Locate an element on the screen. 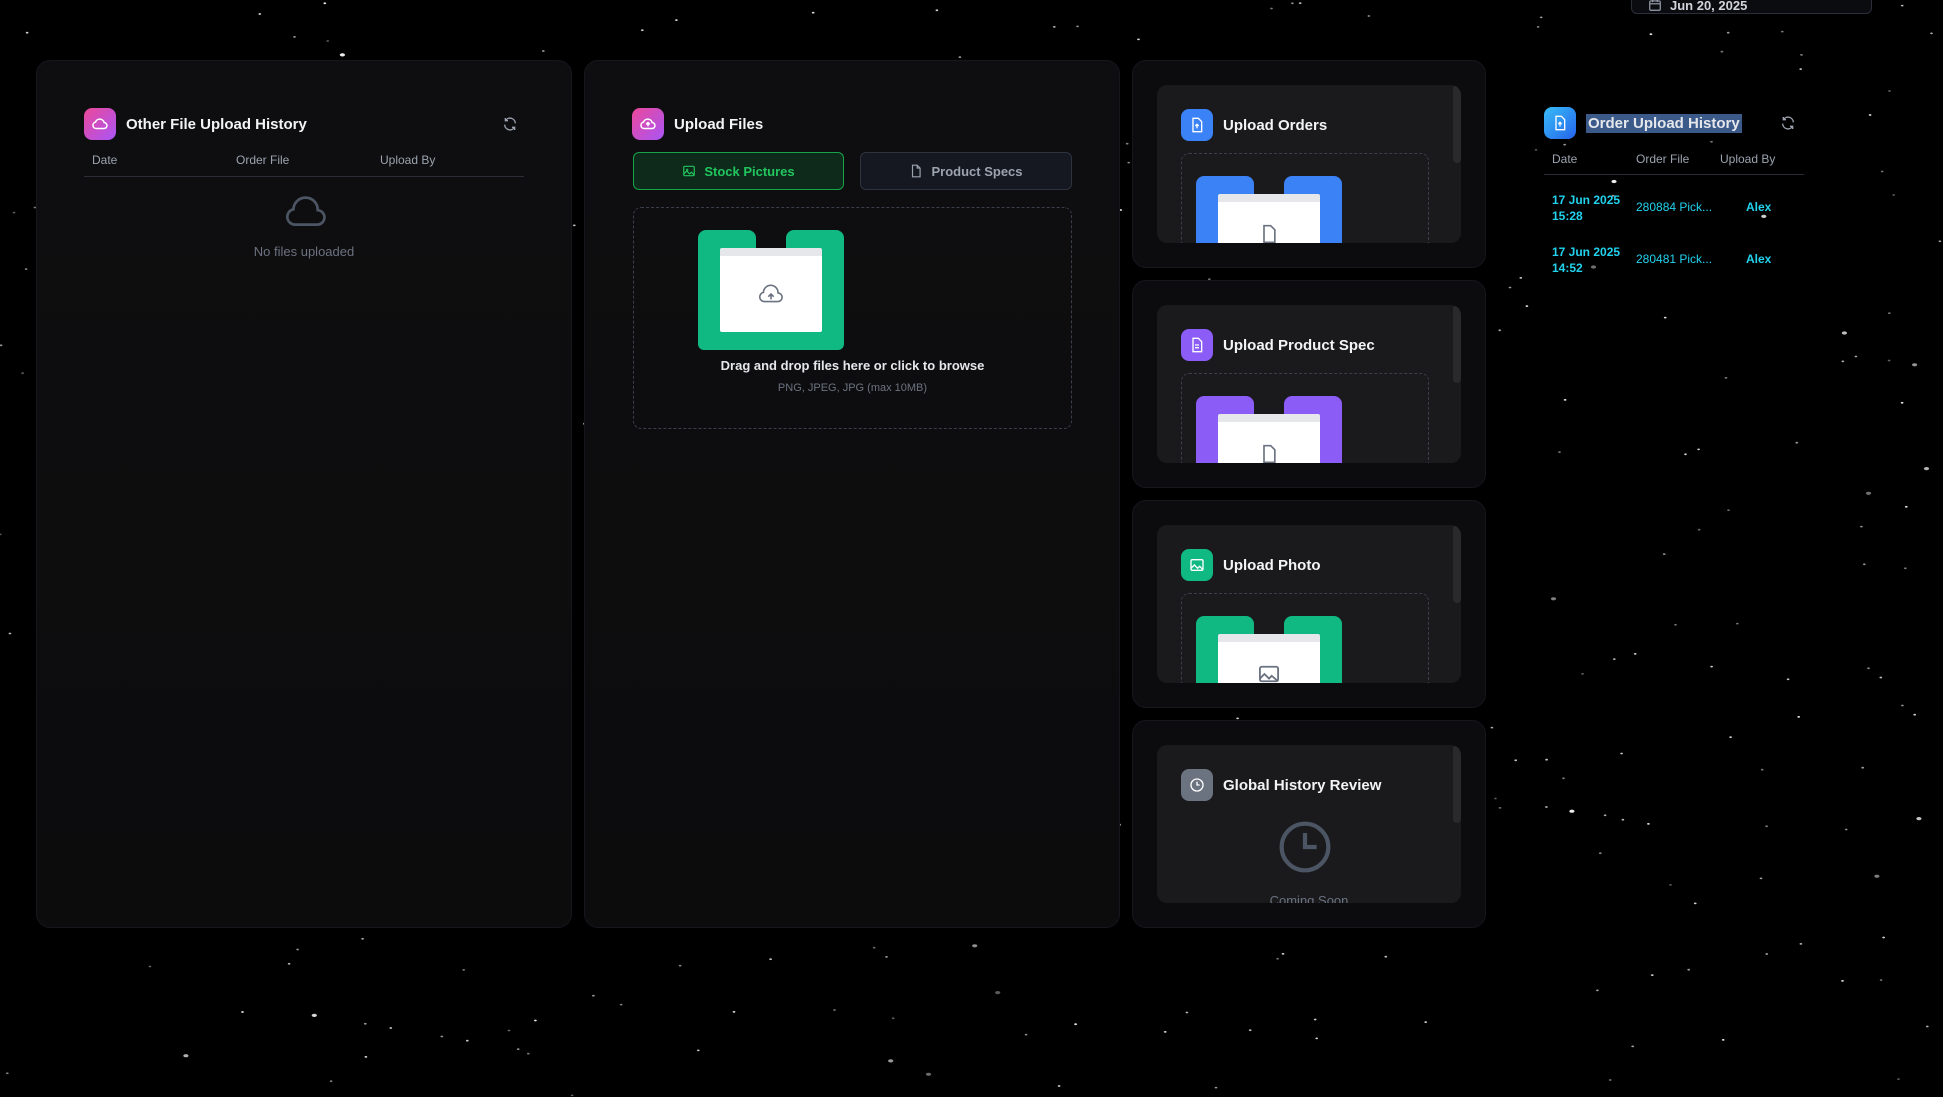 The height and width of the screenshot is (1097, 1943). upload-files-header: Upload Files is located at coordinates (697, 124).